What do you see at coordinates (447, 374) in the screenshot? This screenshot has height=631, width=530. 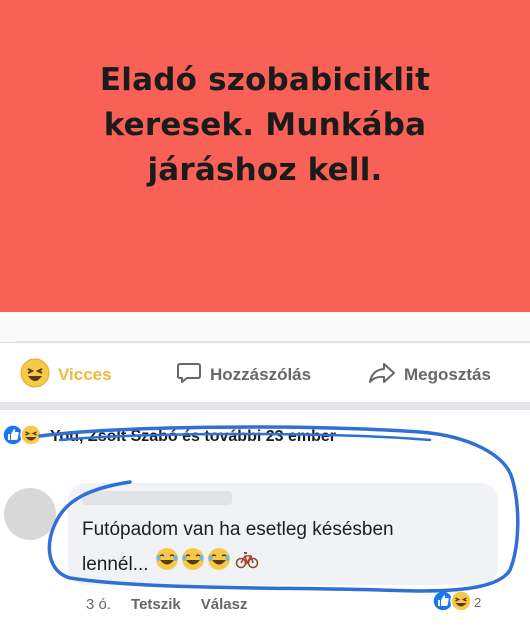 I see `share-label: Megosztás` at bounding box center [447, 374].